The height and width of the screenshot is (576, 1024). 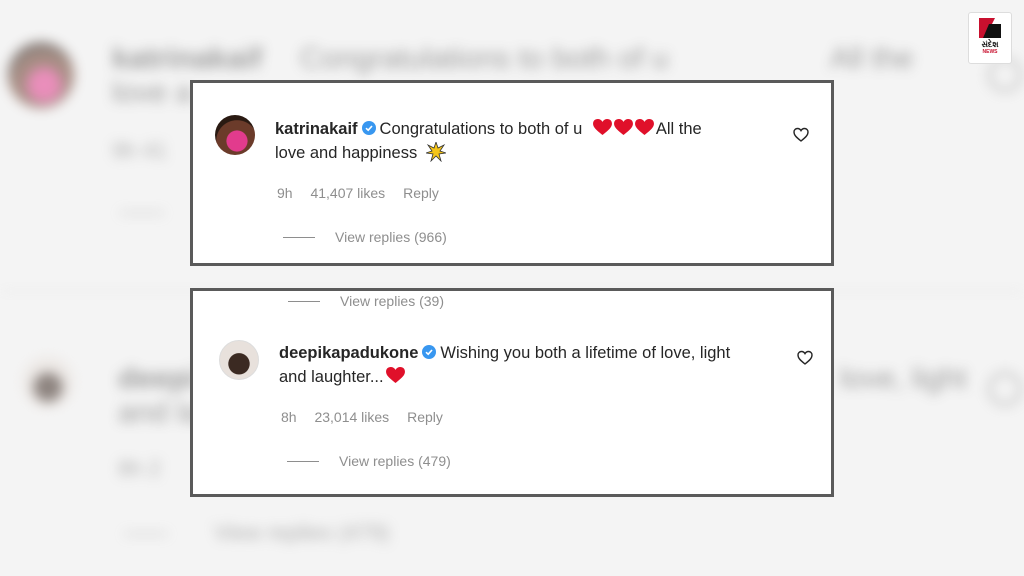 I want to click on avatar-katrinakaif, so click(x=235, y=135).